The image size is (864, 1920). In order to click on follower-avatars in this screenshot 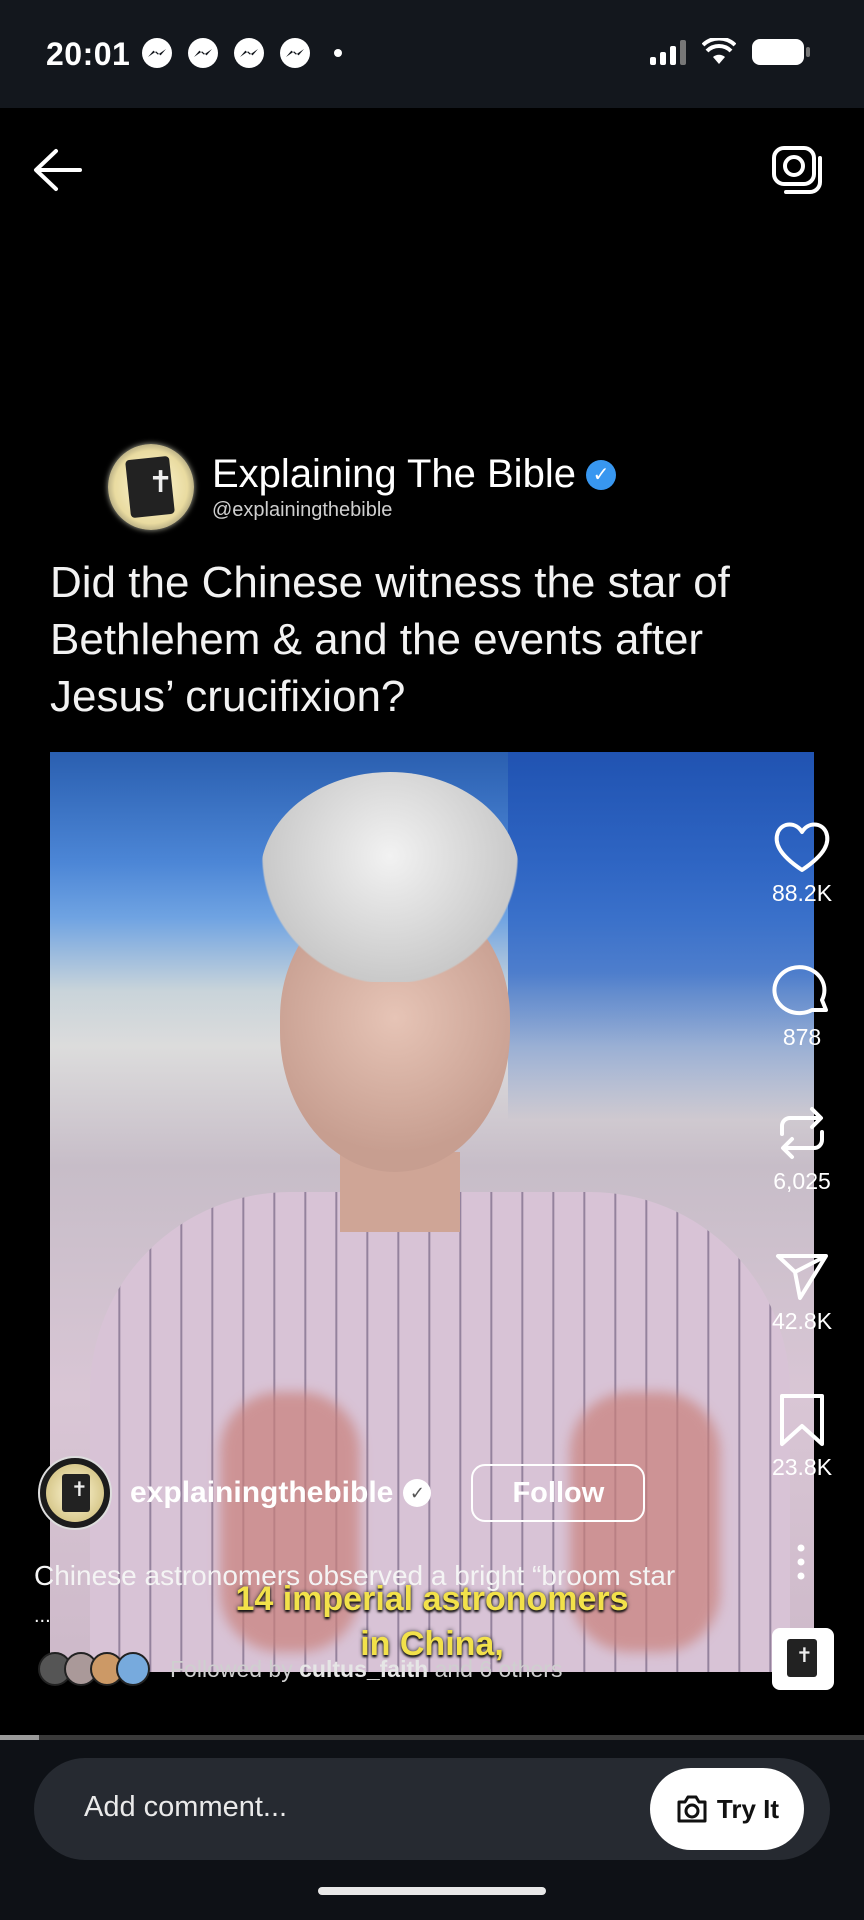, I will do `click(94, 1669)`.